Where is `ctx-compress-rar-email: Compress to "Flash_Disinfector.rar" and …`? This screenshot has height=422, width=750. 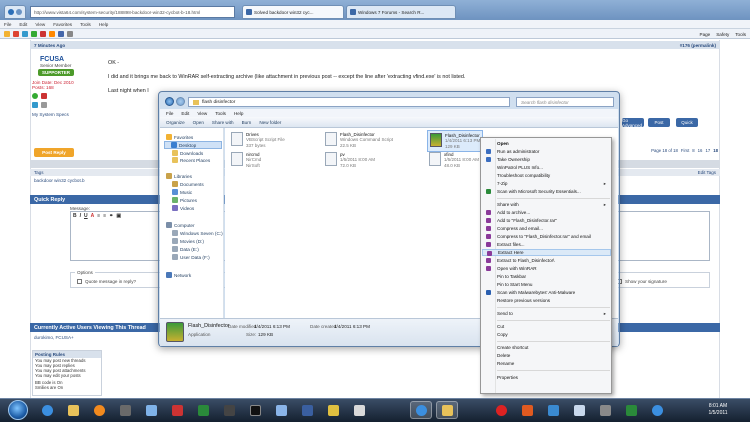 ctx-compress-rar-email: Compress to "Flash_Disinfector.rar" and … is located at coordinates (546, 236).